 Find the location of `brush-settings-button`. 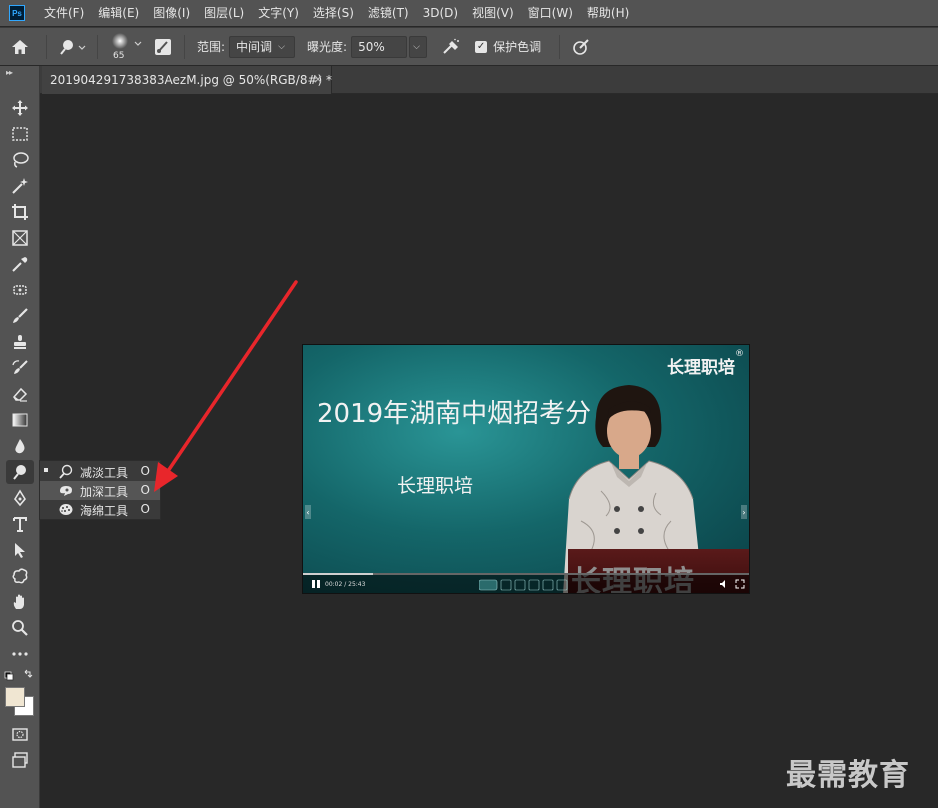

brush-settings-button is located at coordinates (163, 47).